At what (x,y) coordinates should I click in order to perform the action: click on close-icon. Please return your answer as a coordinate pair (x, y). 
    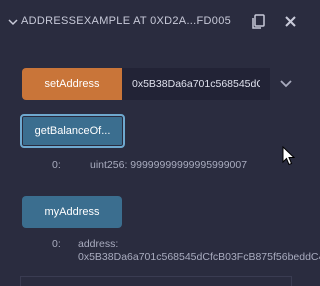
    Looking at the image, I should click on (290, 21).